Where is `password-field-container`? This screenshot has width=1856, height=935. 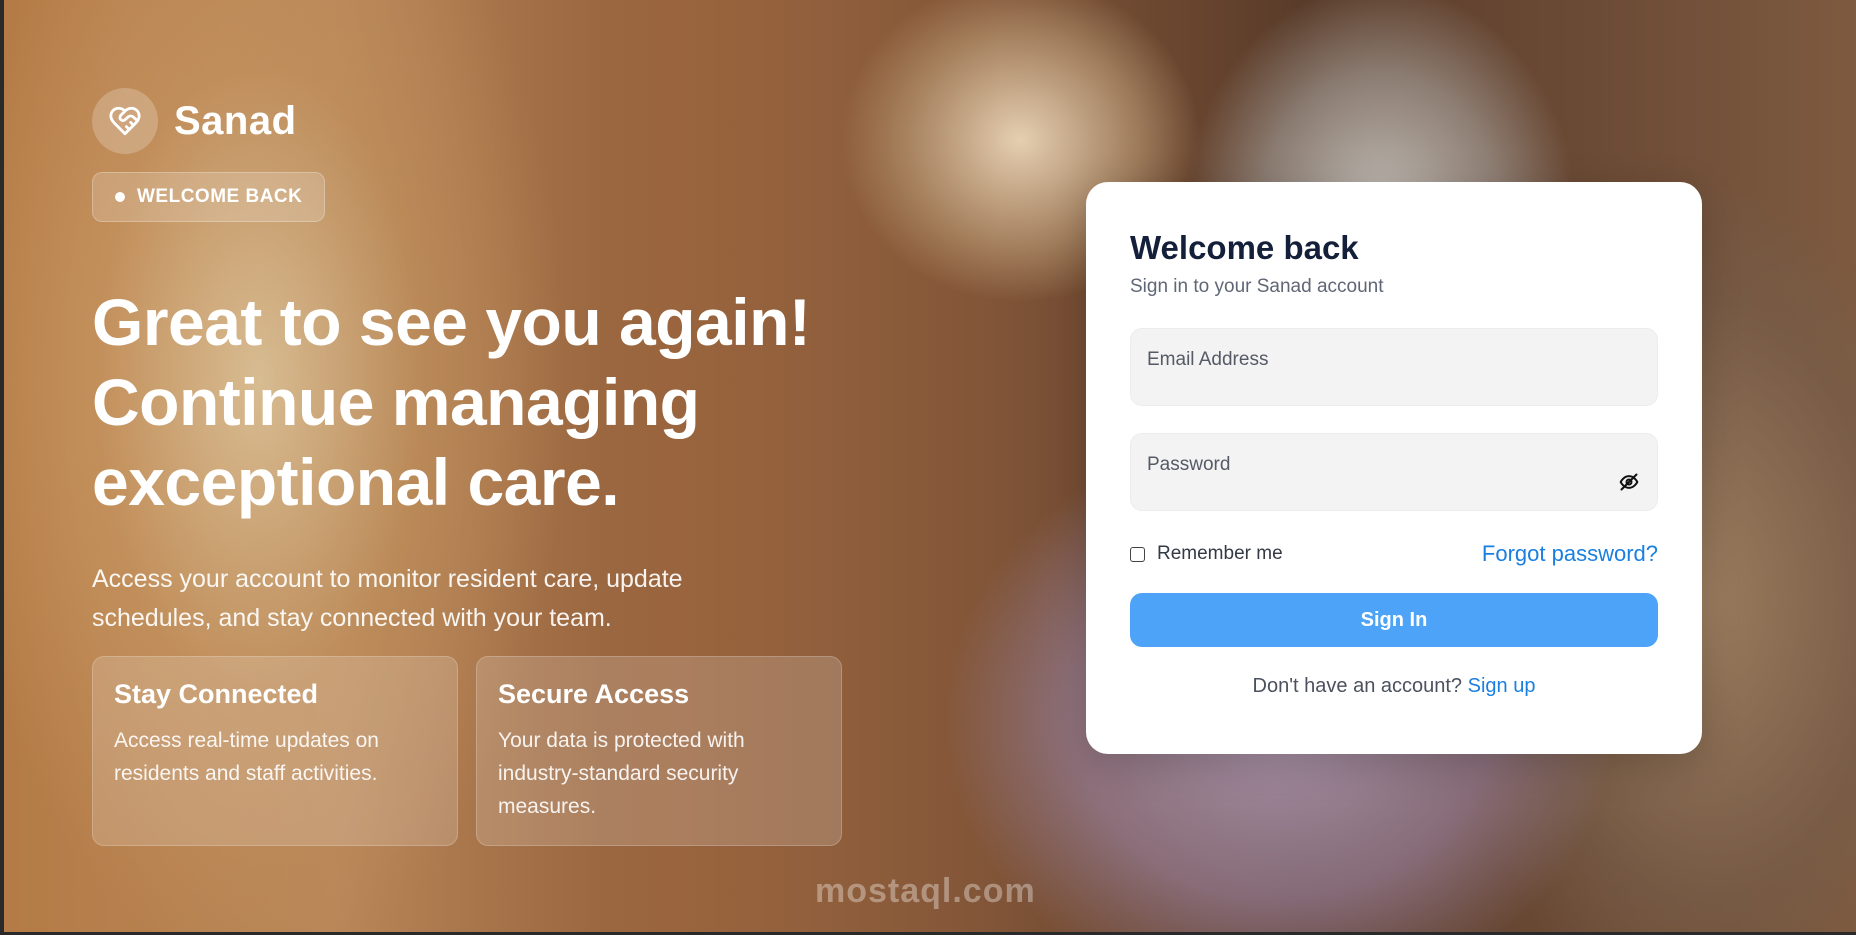
password-field-container is located at coordinates (1394, 472).